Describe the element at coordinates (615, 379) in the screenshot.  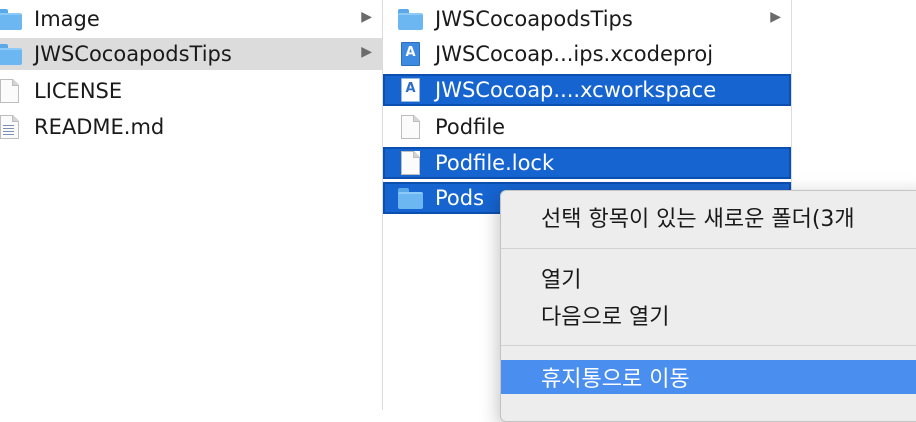
I see `menu-item-label: 휴지통으로 이동` at that location.